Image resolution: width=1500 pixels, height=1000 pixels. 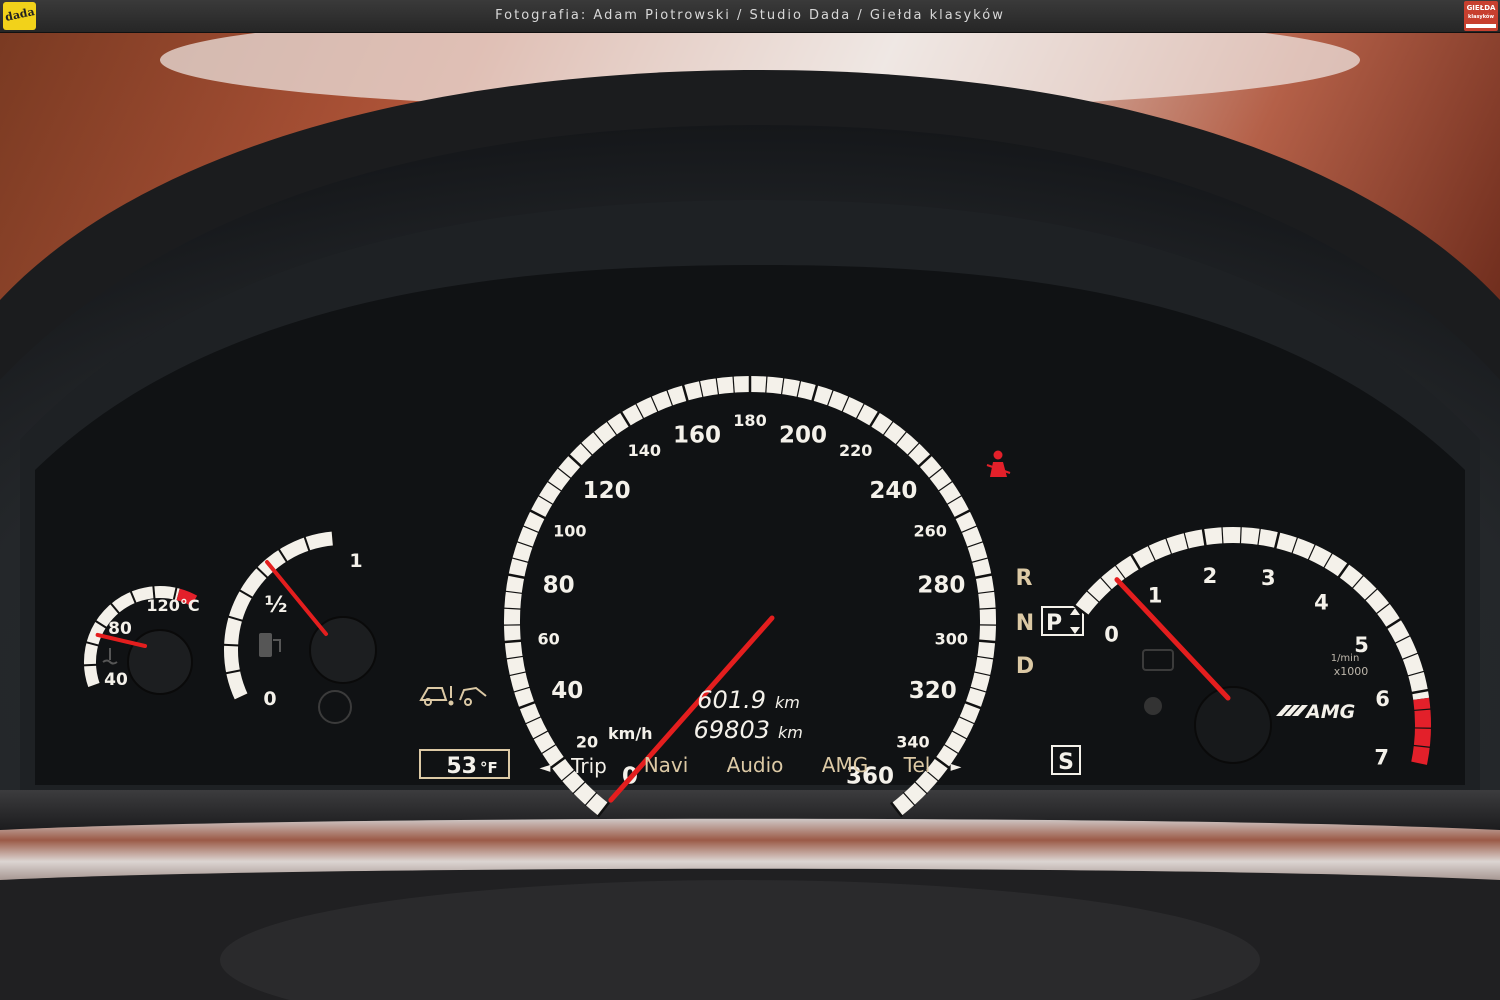 What do you see at coordinates (116, 680) in the screenshot?
I see `temp-label-low: 40` at bounding box center [116, 680].